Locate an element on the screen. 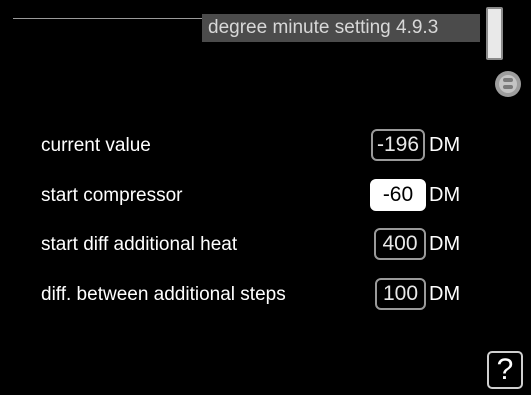  row-current-value: current value -196 DM is located at coordinates (271, 146).